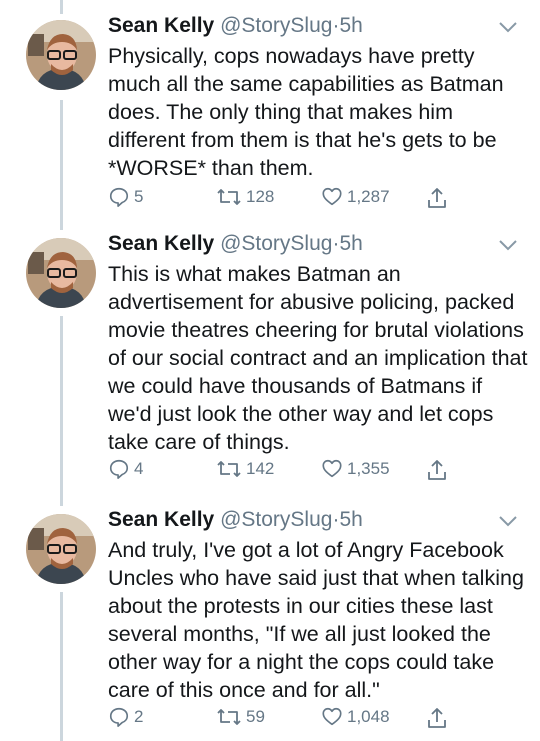  What do you see at coordinates (368, 196) in the screenshot?
I see `like-count: 1,287` at bounding box center [368, 196].